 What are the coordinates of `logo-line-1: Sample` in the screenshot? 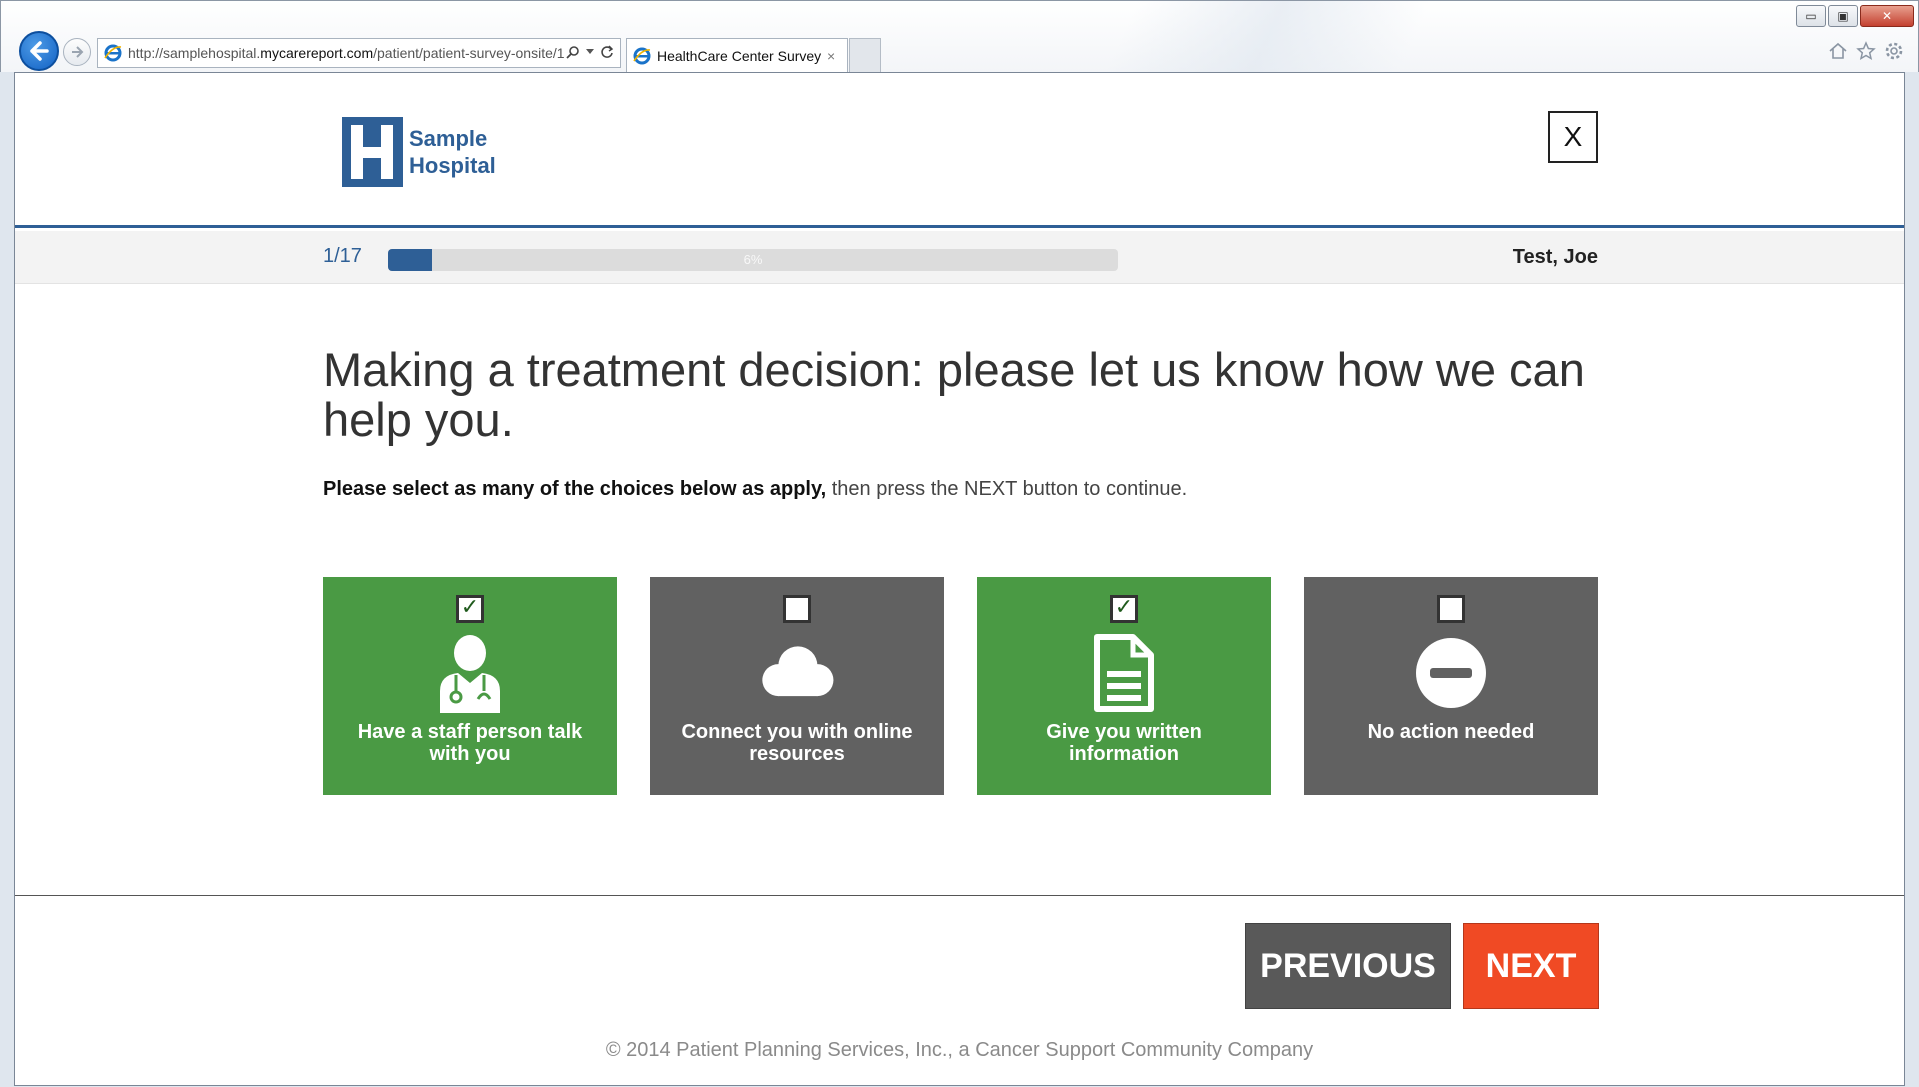 It's located at (448, 138).